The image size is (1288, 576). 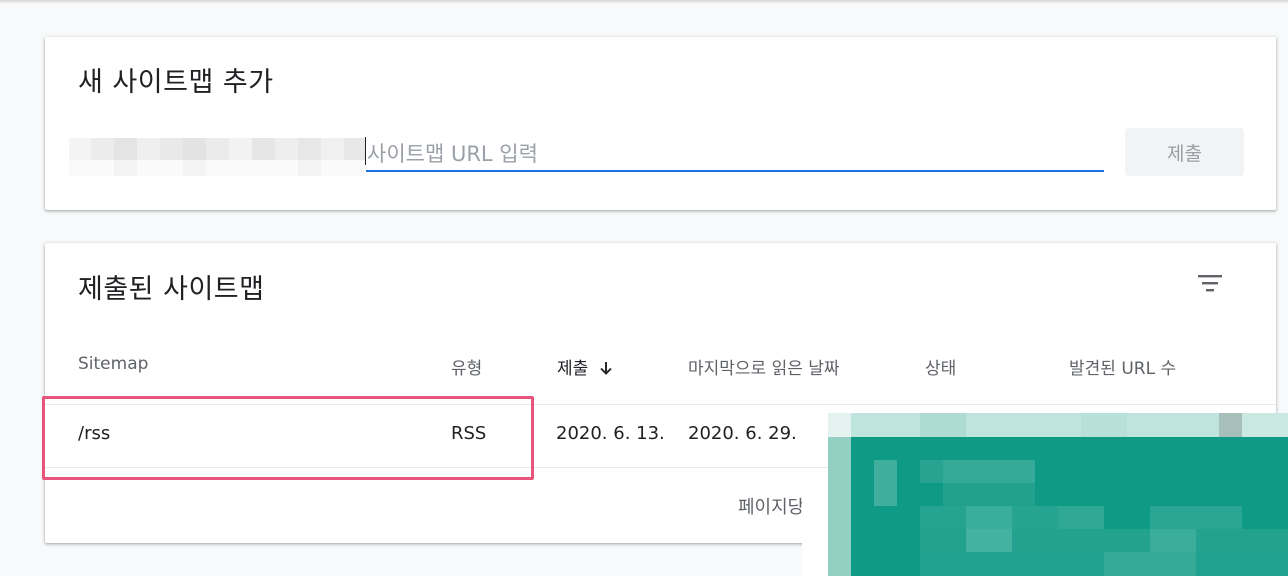 What do you see at coordinates (1211, 283) in the screenshot?
I see `filter-list-icon` at bounding box center [1211, 283].